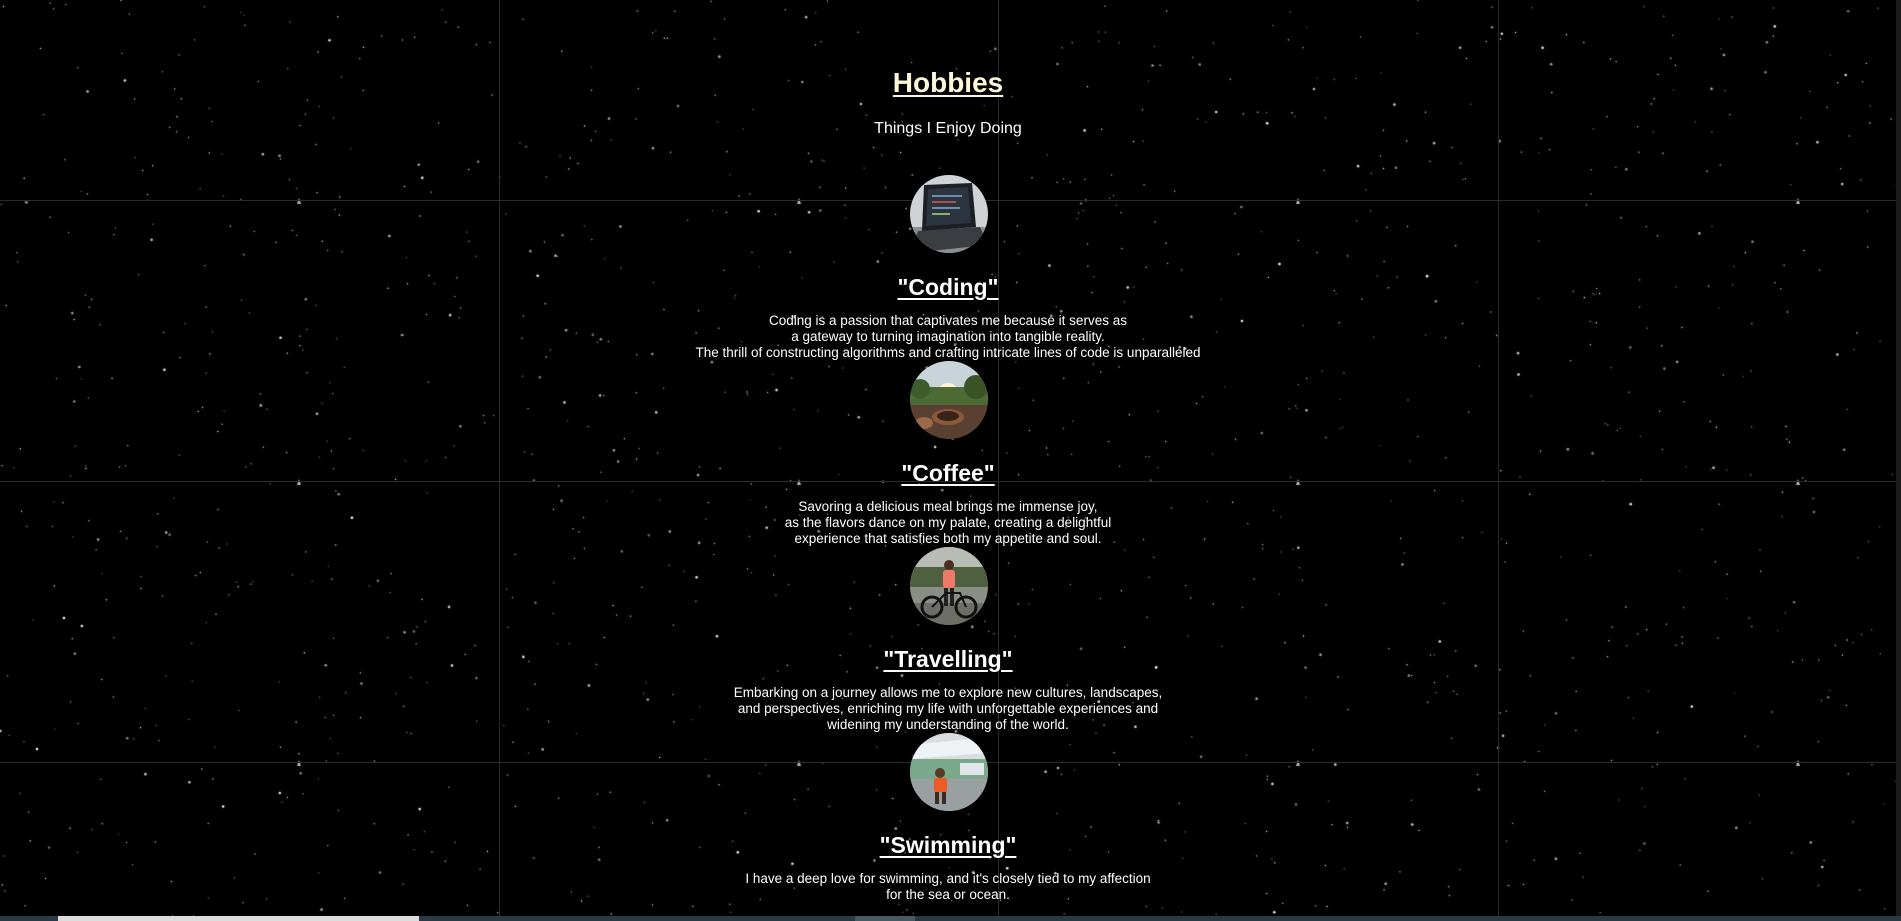 Image resolution: width=1901 pixels, height=921 pixels. What do you see at coordinates (948, 128) in the screenshot?
I see `page-subtitle: Things I Enjoy Doing` at bounding box center [948, 128].